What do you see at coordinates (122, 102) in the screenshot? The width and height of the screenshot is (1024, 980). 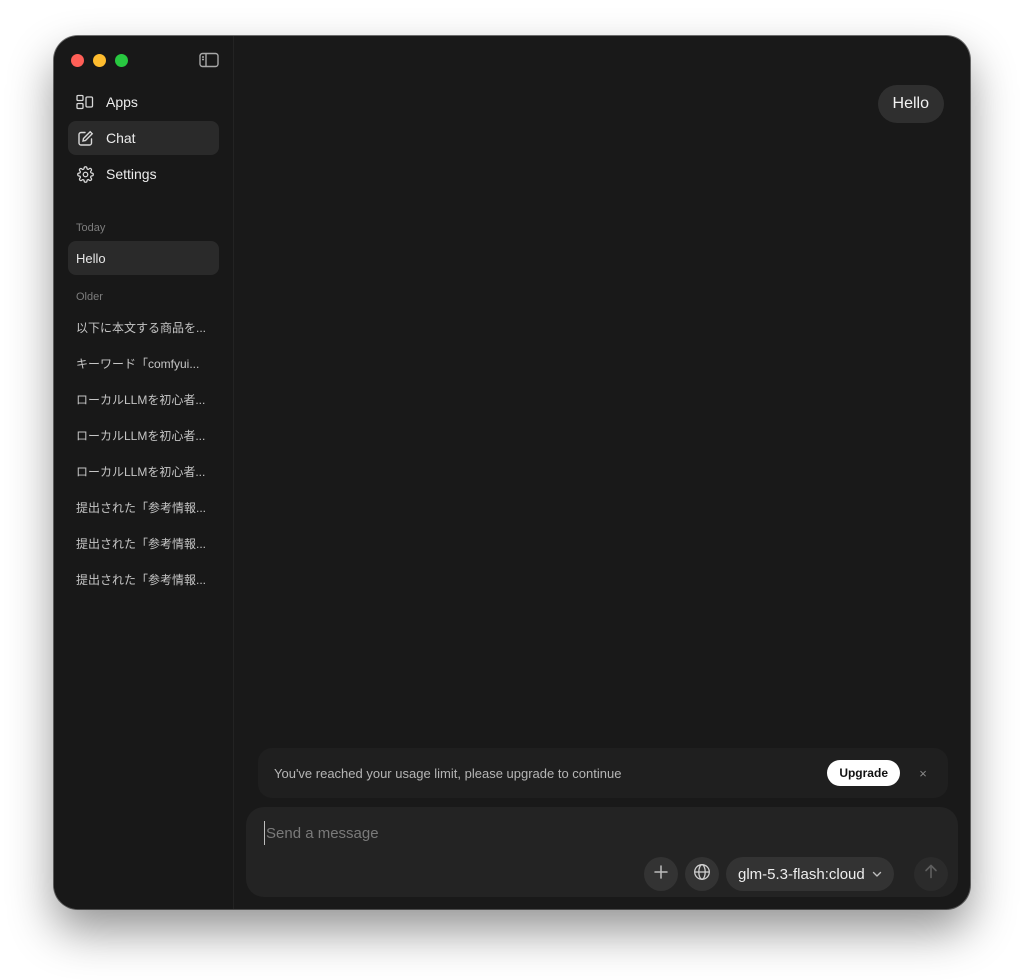 I see `sidebar-item-label: Apps` at bounding box center [122, 102].